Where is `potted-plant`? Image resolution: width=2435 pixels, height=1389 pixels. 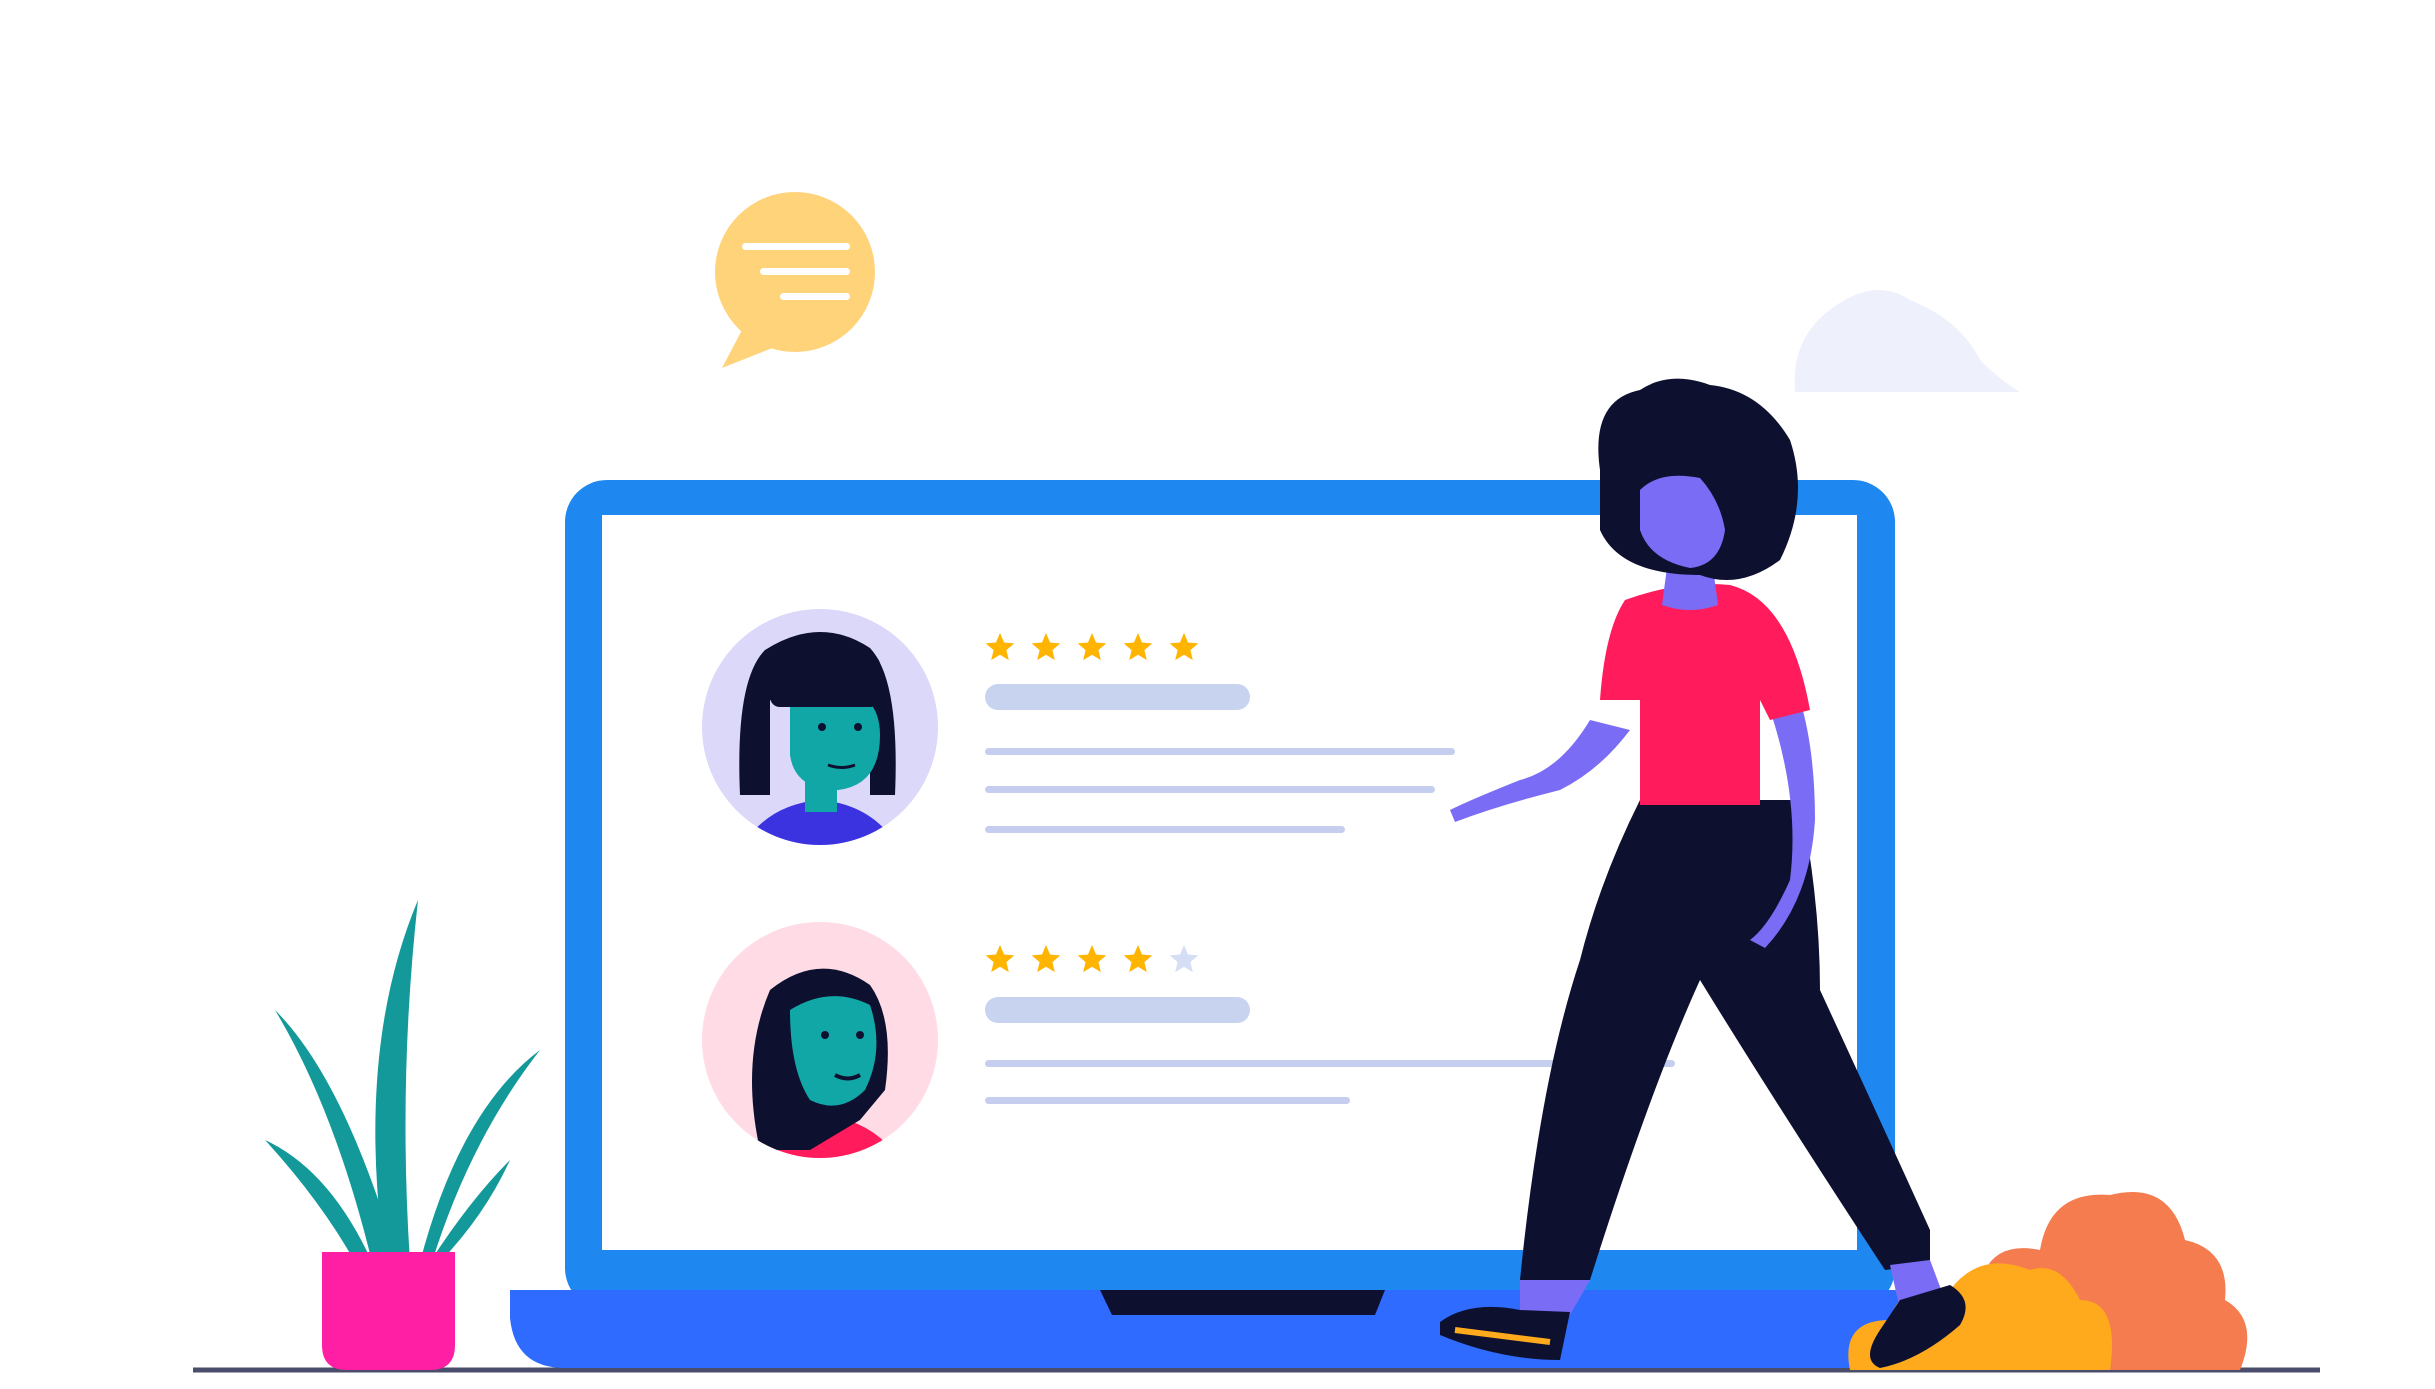
potted-plant is located at coordinates (402, 1135).